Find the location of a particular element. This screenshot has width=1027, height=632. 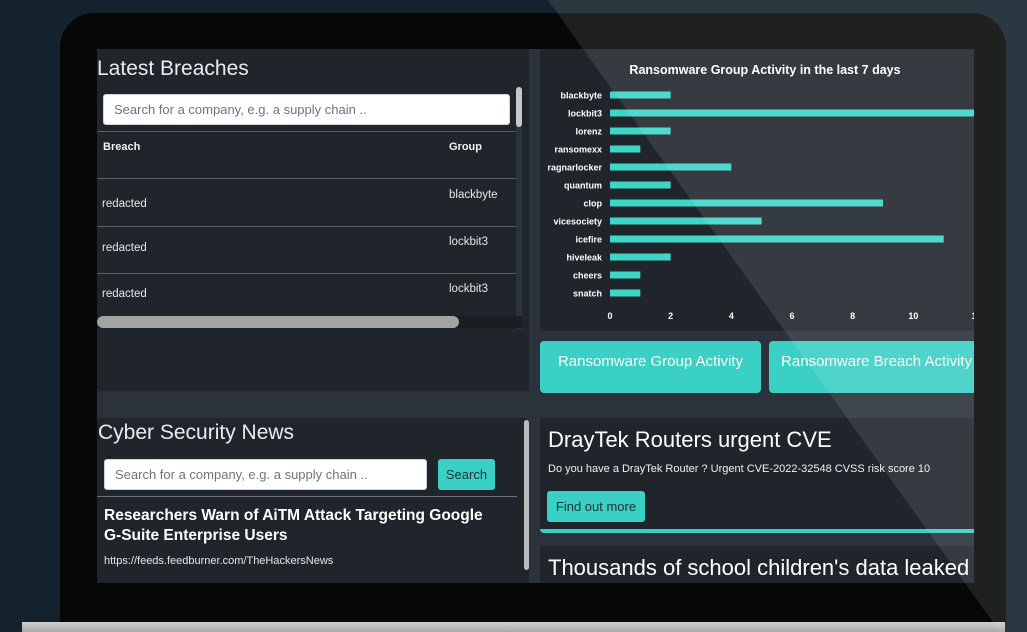

bar-vicesociety is located at coordinates (686, 221).